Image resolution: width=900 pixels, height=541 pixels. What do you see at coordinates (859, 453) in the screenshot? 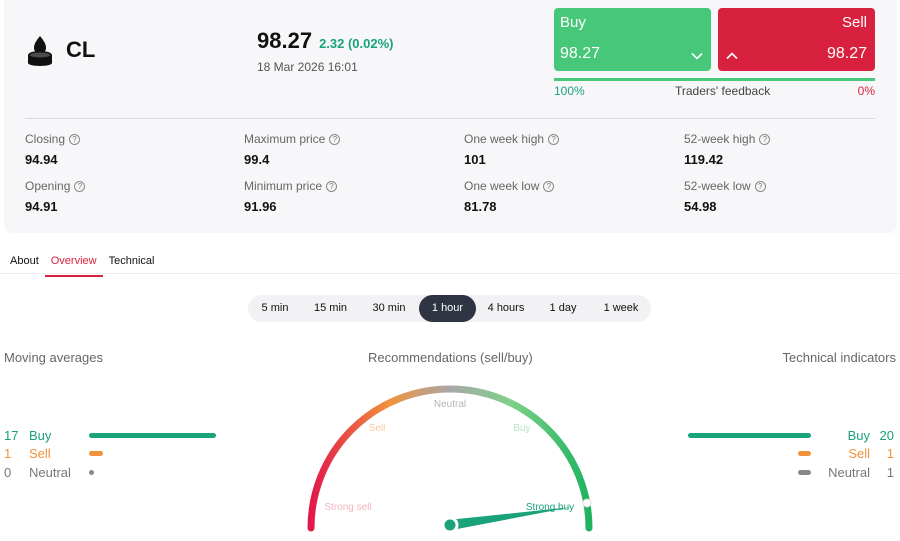
I see `ti-sell-label: Sell` at bounding box center [859, 453].